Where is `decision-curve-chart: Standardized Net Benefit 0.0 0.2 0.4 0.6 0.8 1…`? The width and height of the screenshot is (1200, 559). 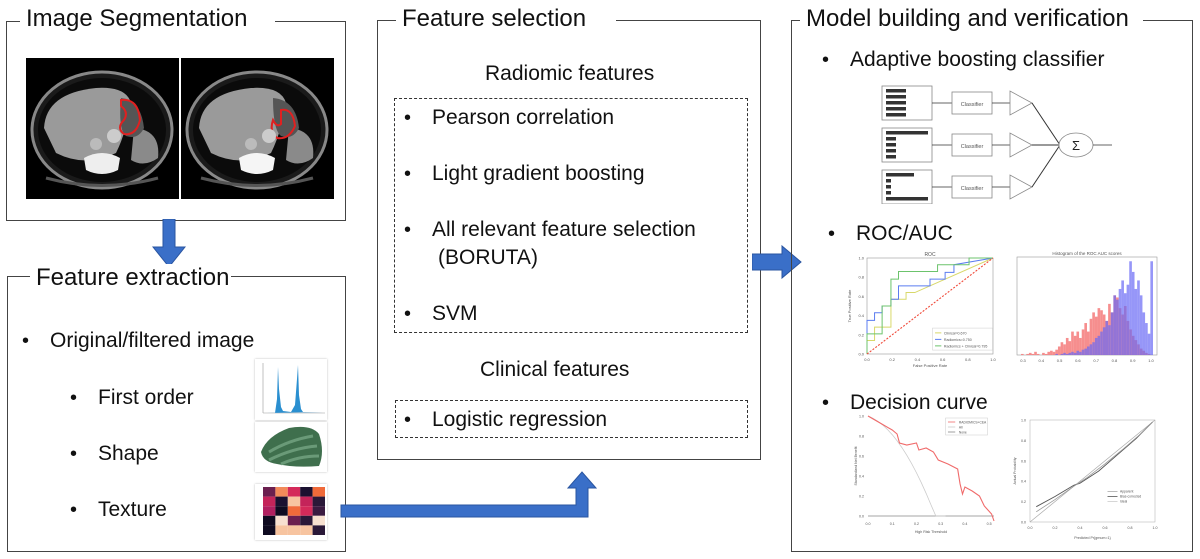
decision-curve-chart: Standardized Net Benefit 0.0 0.2 0.4 0.6 0.8 1… is located at coordinates (924, 474).